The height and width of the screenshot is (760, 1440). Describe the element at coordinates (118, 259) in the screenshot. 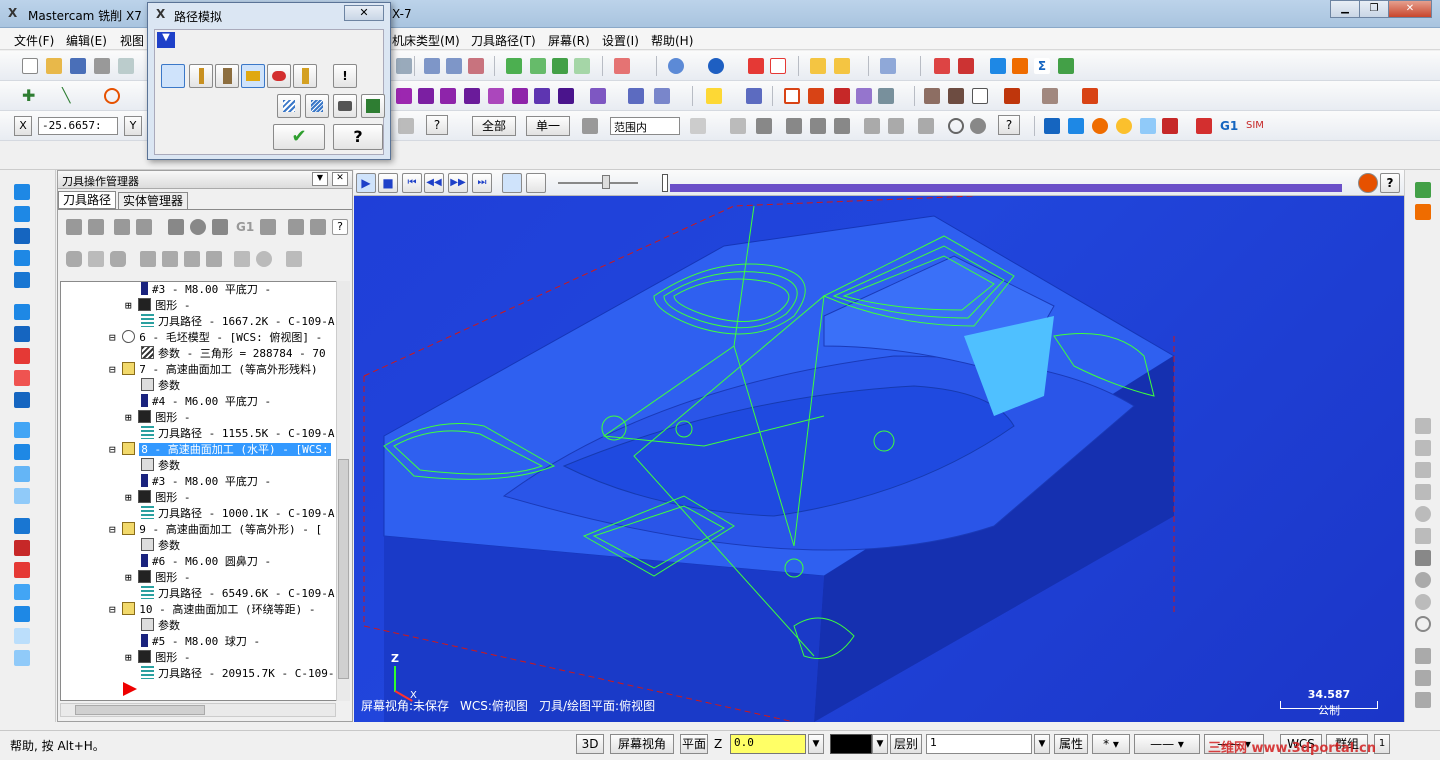

I see `toggle-post-icon` at that location.